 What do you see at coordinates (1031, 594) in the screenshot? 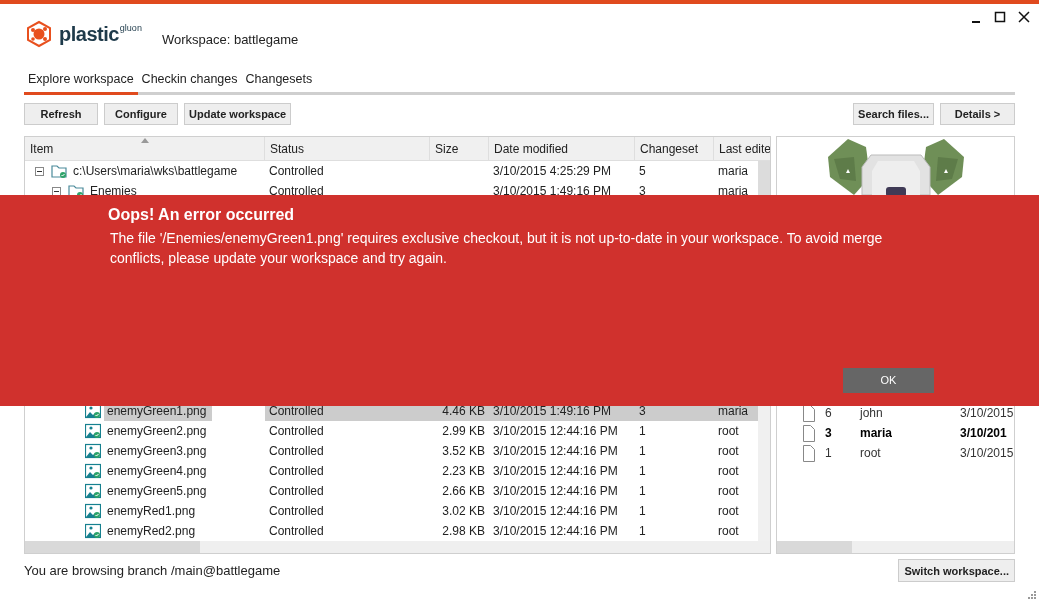
I see `resize-grip-icon` at bounding box center [1031, 594].